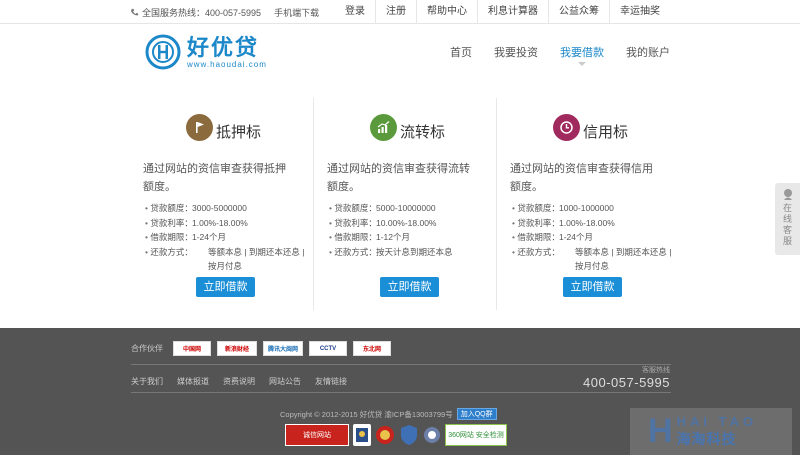  I want to click on site-logo: 好优贷 www.haoudai.com, so click(206, 52).